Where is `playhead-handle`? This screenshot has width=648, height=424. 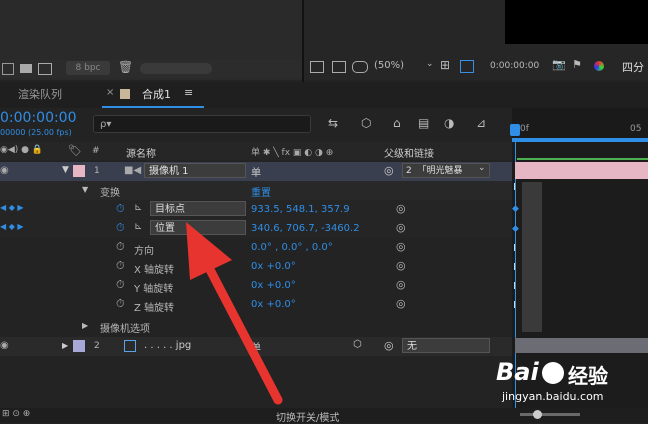 playhead-handle is located at coordinates (515, 130).